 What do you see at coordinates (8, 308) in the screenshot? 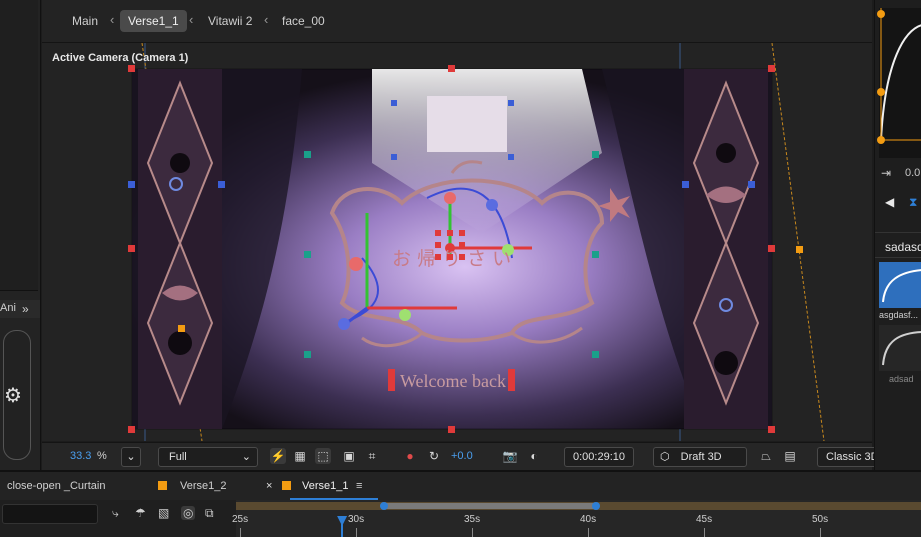
I see `left-panel-tab-label: Ani` at bounding box center [8, 308].